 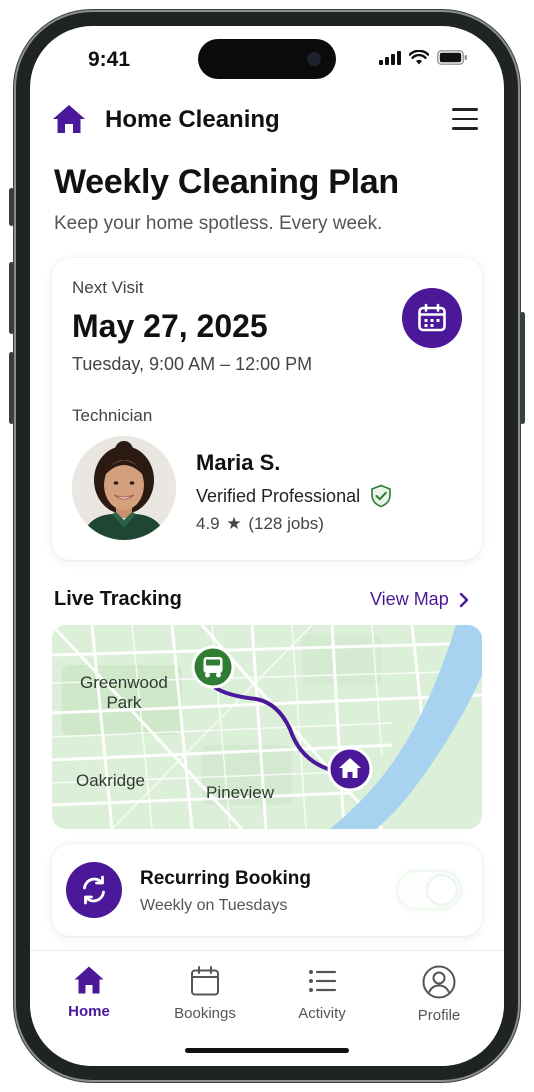 What do you see at coordinates (322, 1000) in the screenshot?
I see `tab-activity: Activity` at bounding box center [322, 1000].